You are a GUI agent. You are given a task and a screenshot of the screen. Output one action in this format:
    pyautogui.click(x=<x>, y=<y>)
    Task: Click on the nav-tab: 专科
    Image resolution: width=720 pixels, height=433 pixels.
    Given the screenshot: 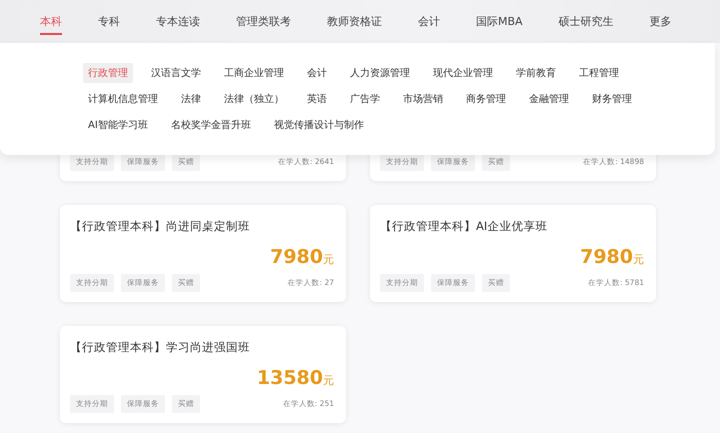 What is the action you would take?
    pyautogui.click(x=109, y=21)
    